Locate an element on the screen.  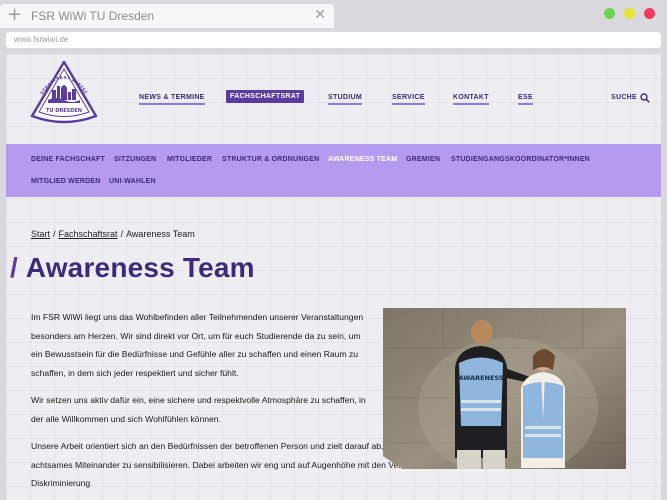
subnav-studiengangskoordinatoren: STUDIENGANGSKOORDINATOR*INNEN is located at coordinates (520, 159).